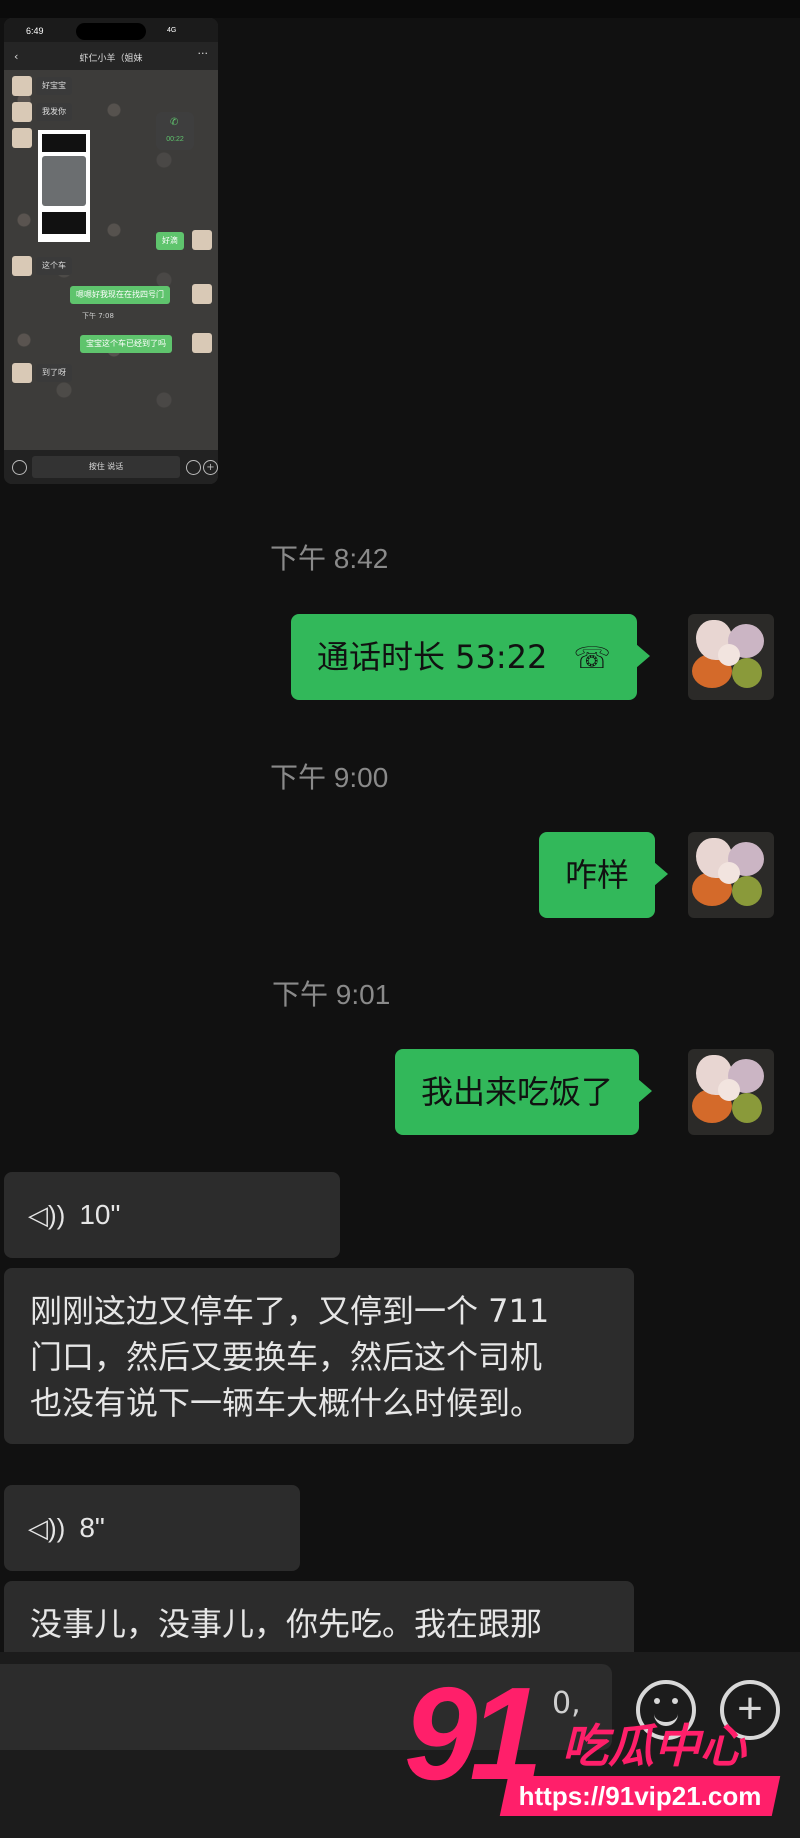  Describe the element at coordinates (64, 181) in the screenshot. I see `car-image` at that location.